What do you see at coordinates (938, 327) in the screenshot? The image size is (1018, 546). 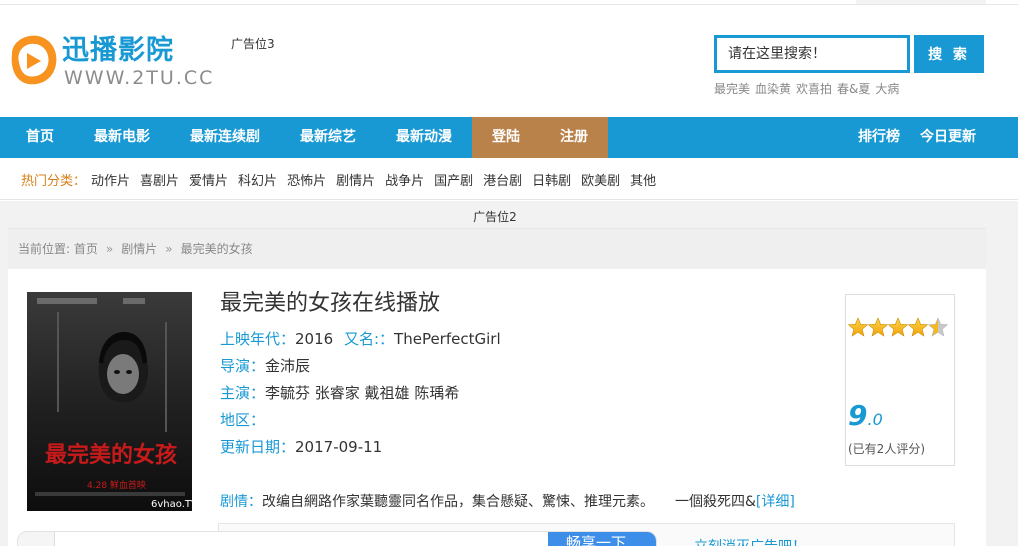 I see `half-star-icon` at bounding box center [938, 327].